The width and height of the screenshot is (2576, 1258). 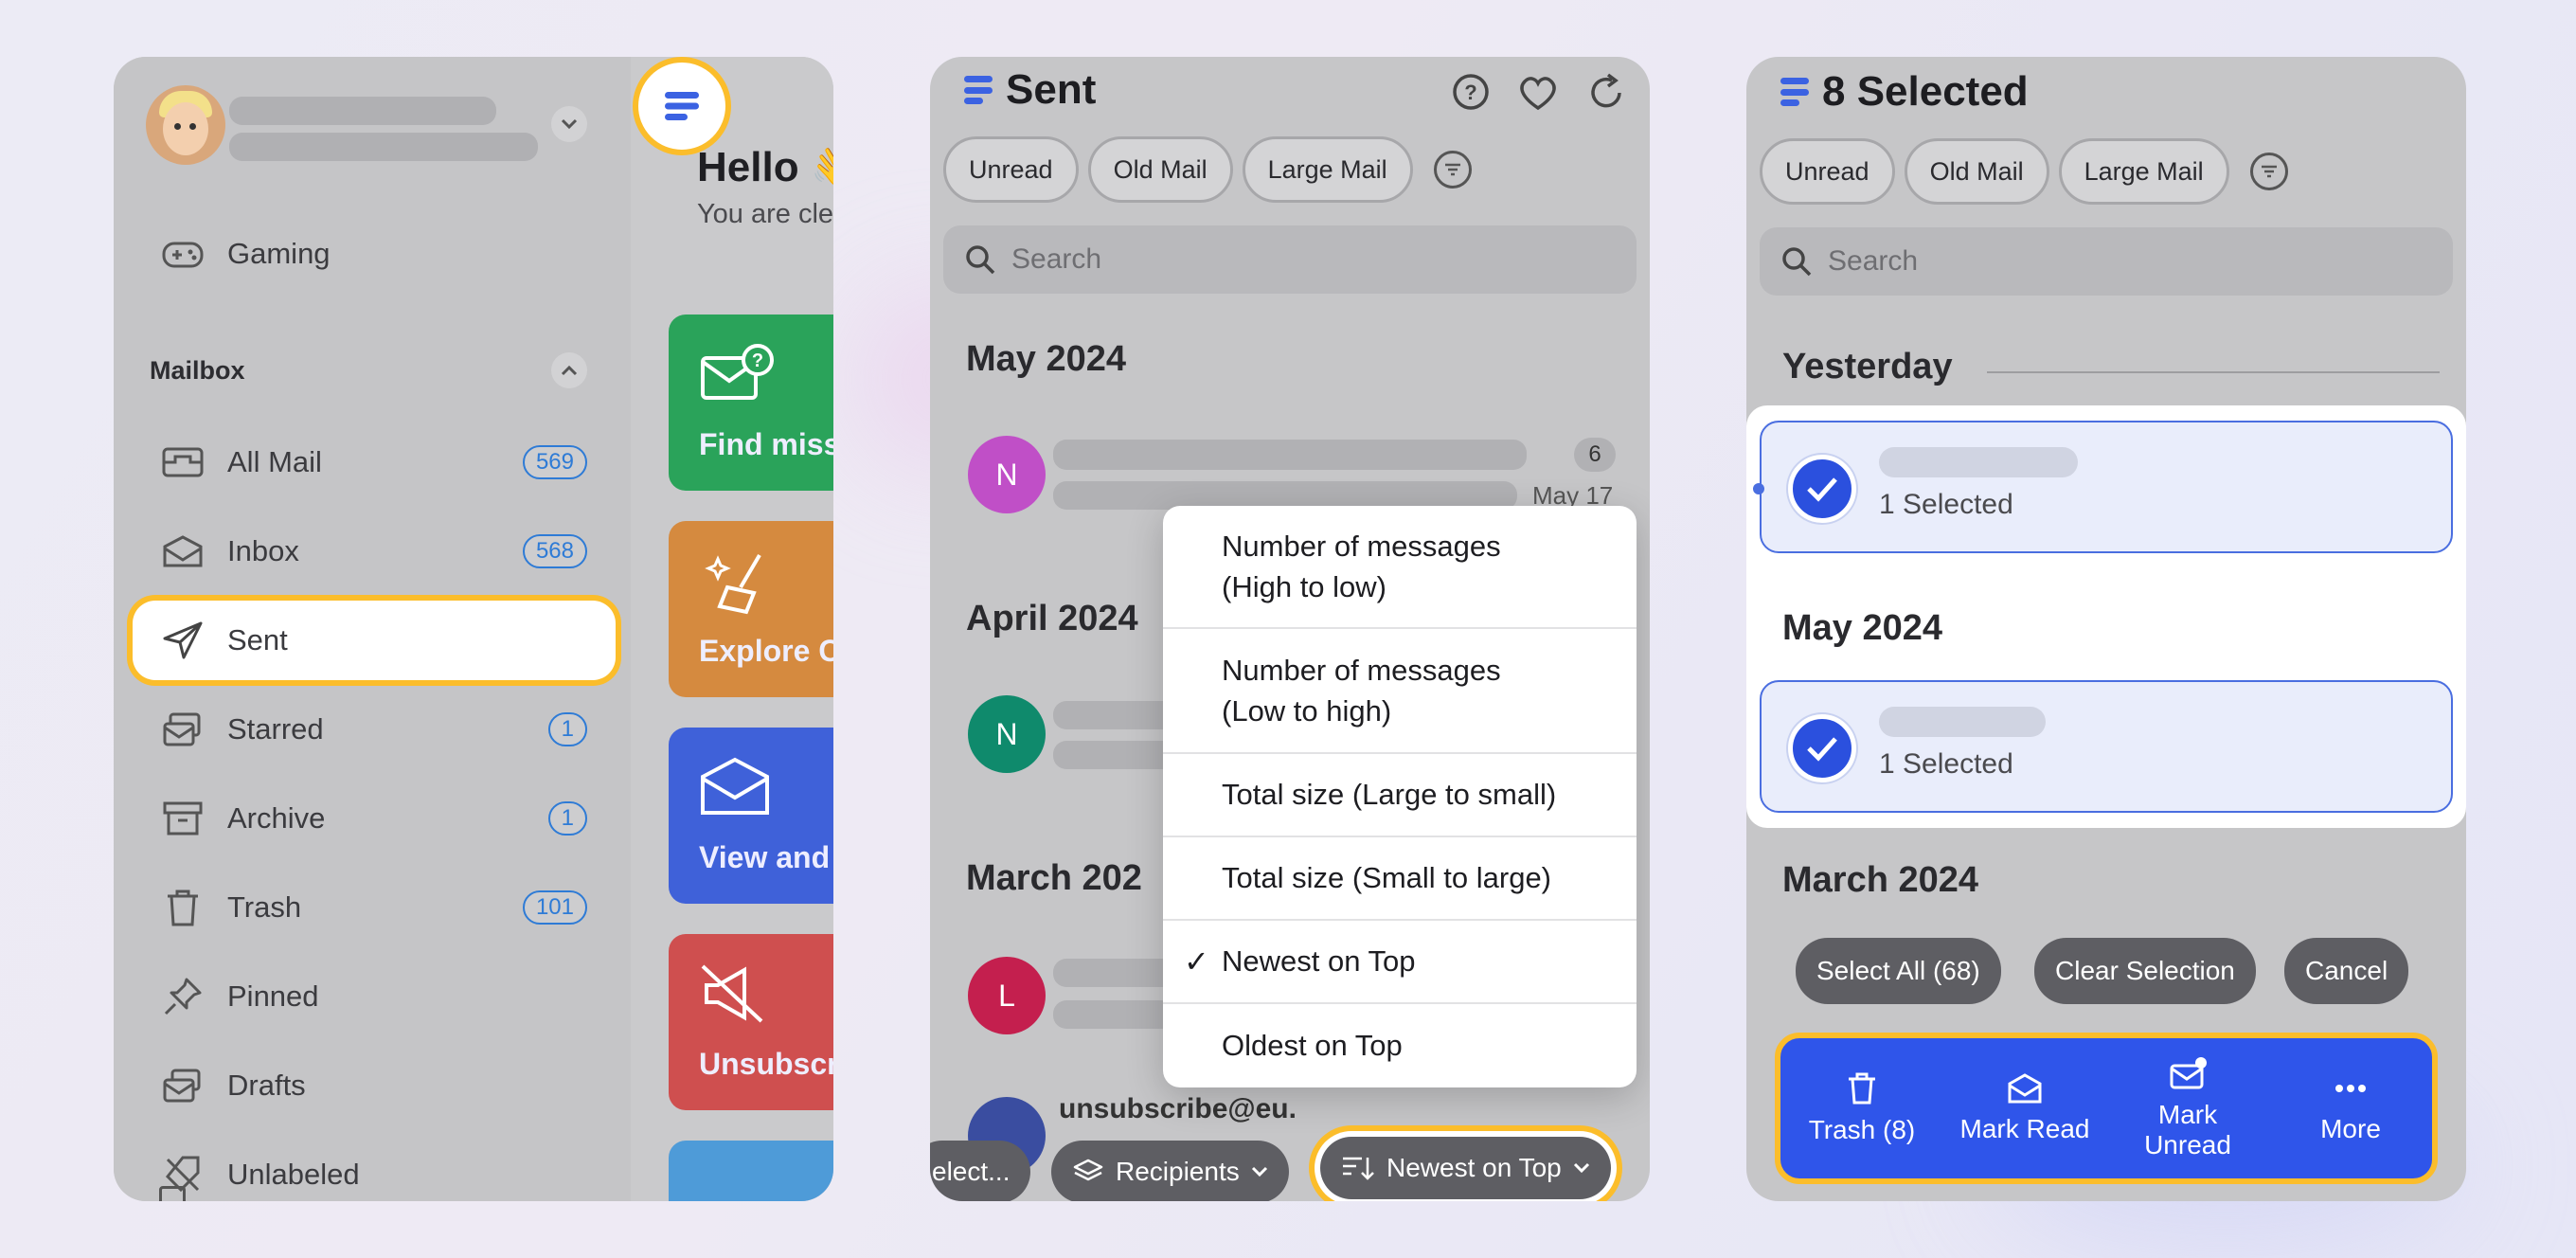 What do you see at coordinates (380, 462) in the screenshot?
I see `sidebar-item-all-mail: All Mail 569` at bounding box center [380, 462].